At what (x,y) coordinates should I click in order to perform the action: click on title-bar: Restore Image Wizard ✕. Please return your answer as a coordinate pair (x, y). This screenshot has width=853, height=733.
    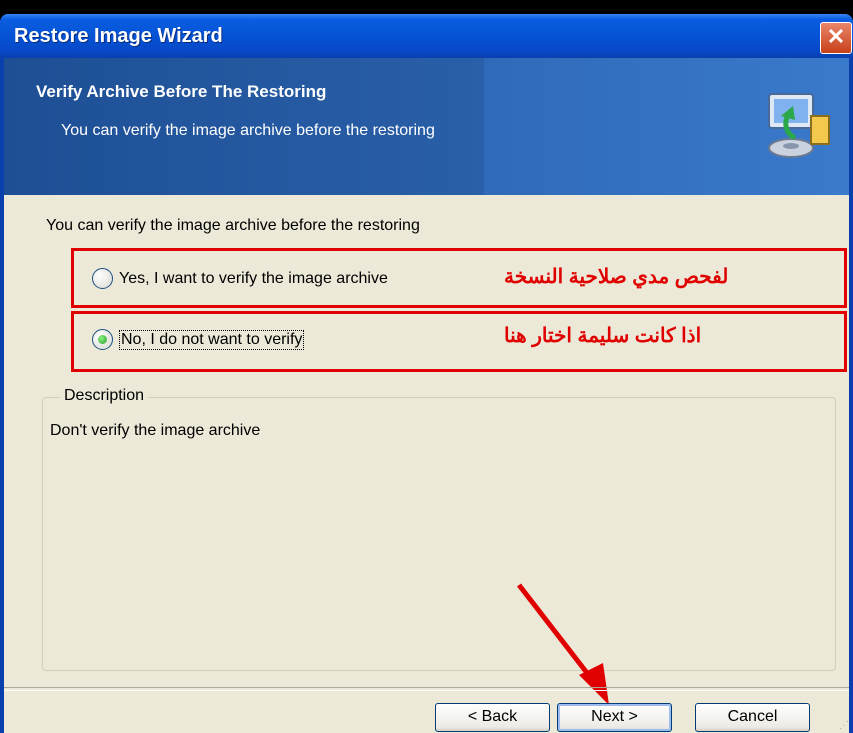
    Looking at the image, I should click on (426, 36).